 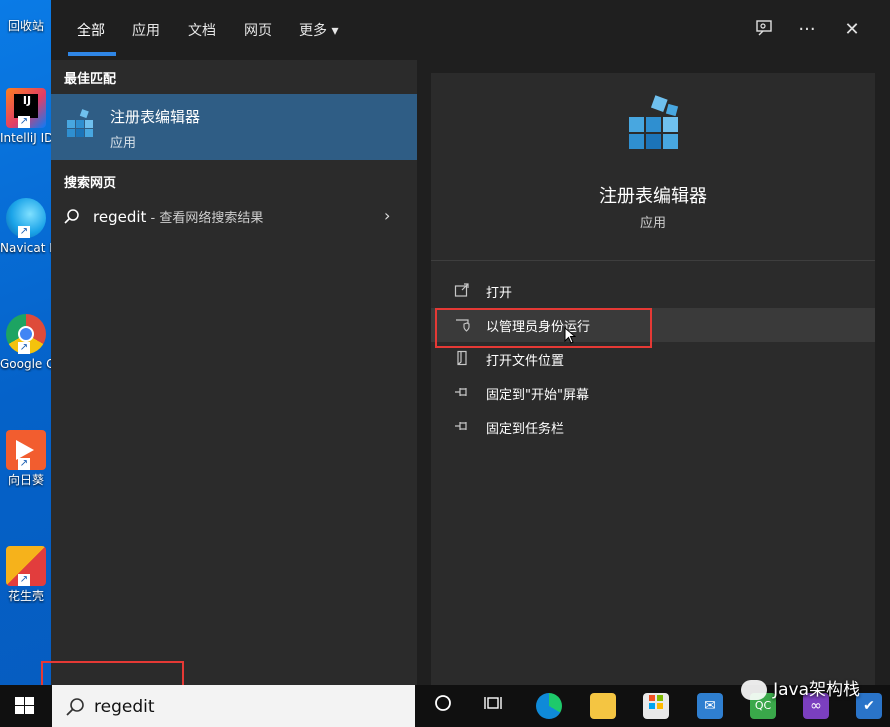 I want to click on best-match-type: 应用, so click(x=123, y=143).